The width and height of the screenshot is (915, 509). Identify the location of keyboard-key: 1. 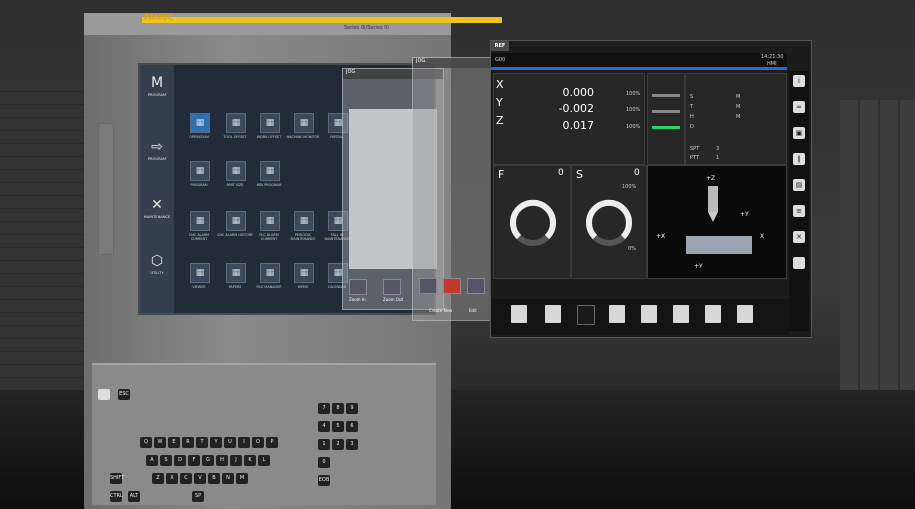
(324, 444).